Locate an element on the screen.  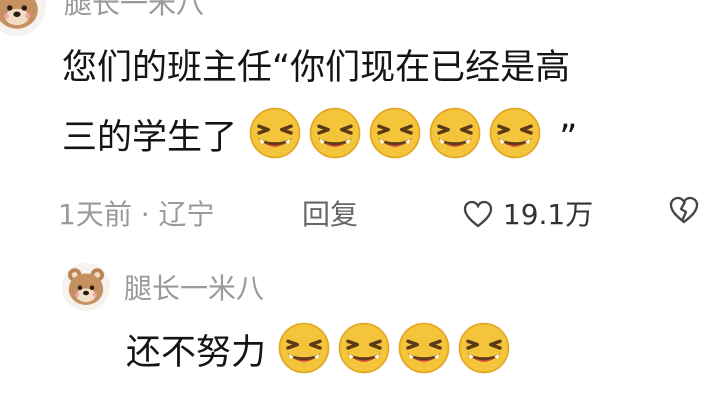
reply-text: 还不努力 is located at coordinates (411, 353).